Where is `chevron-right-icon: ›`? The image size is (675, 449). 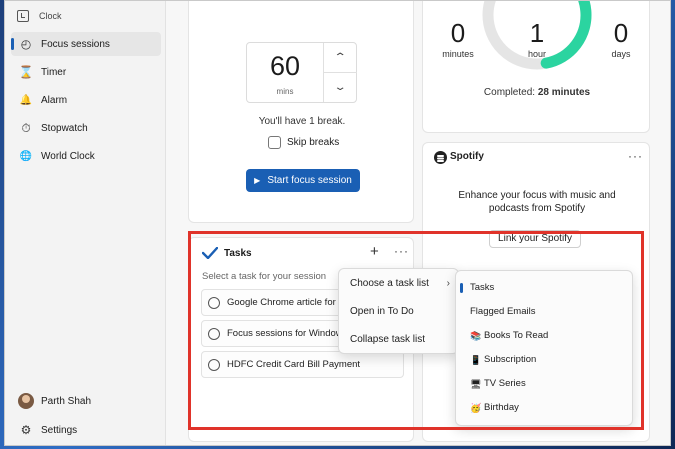
chevron-right-icon: › is located at coordinates (448, 283).